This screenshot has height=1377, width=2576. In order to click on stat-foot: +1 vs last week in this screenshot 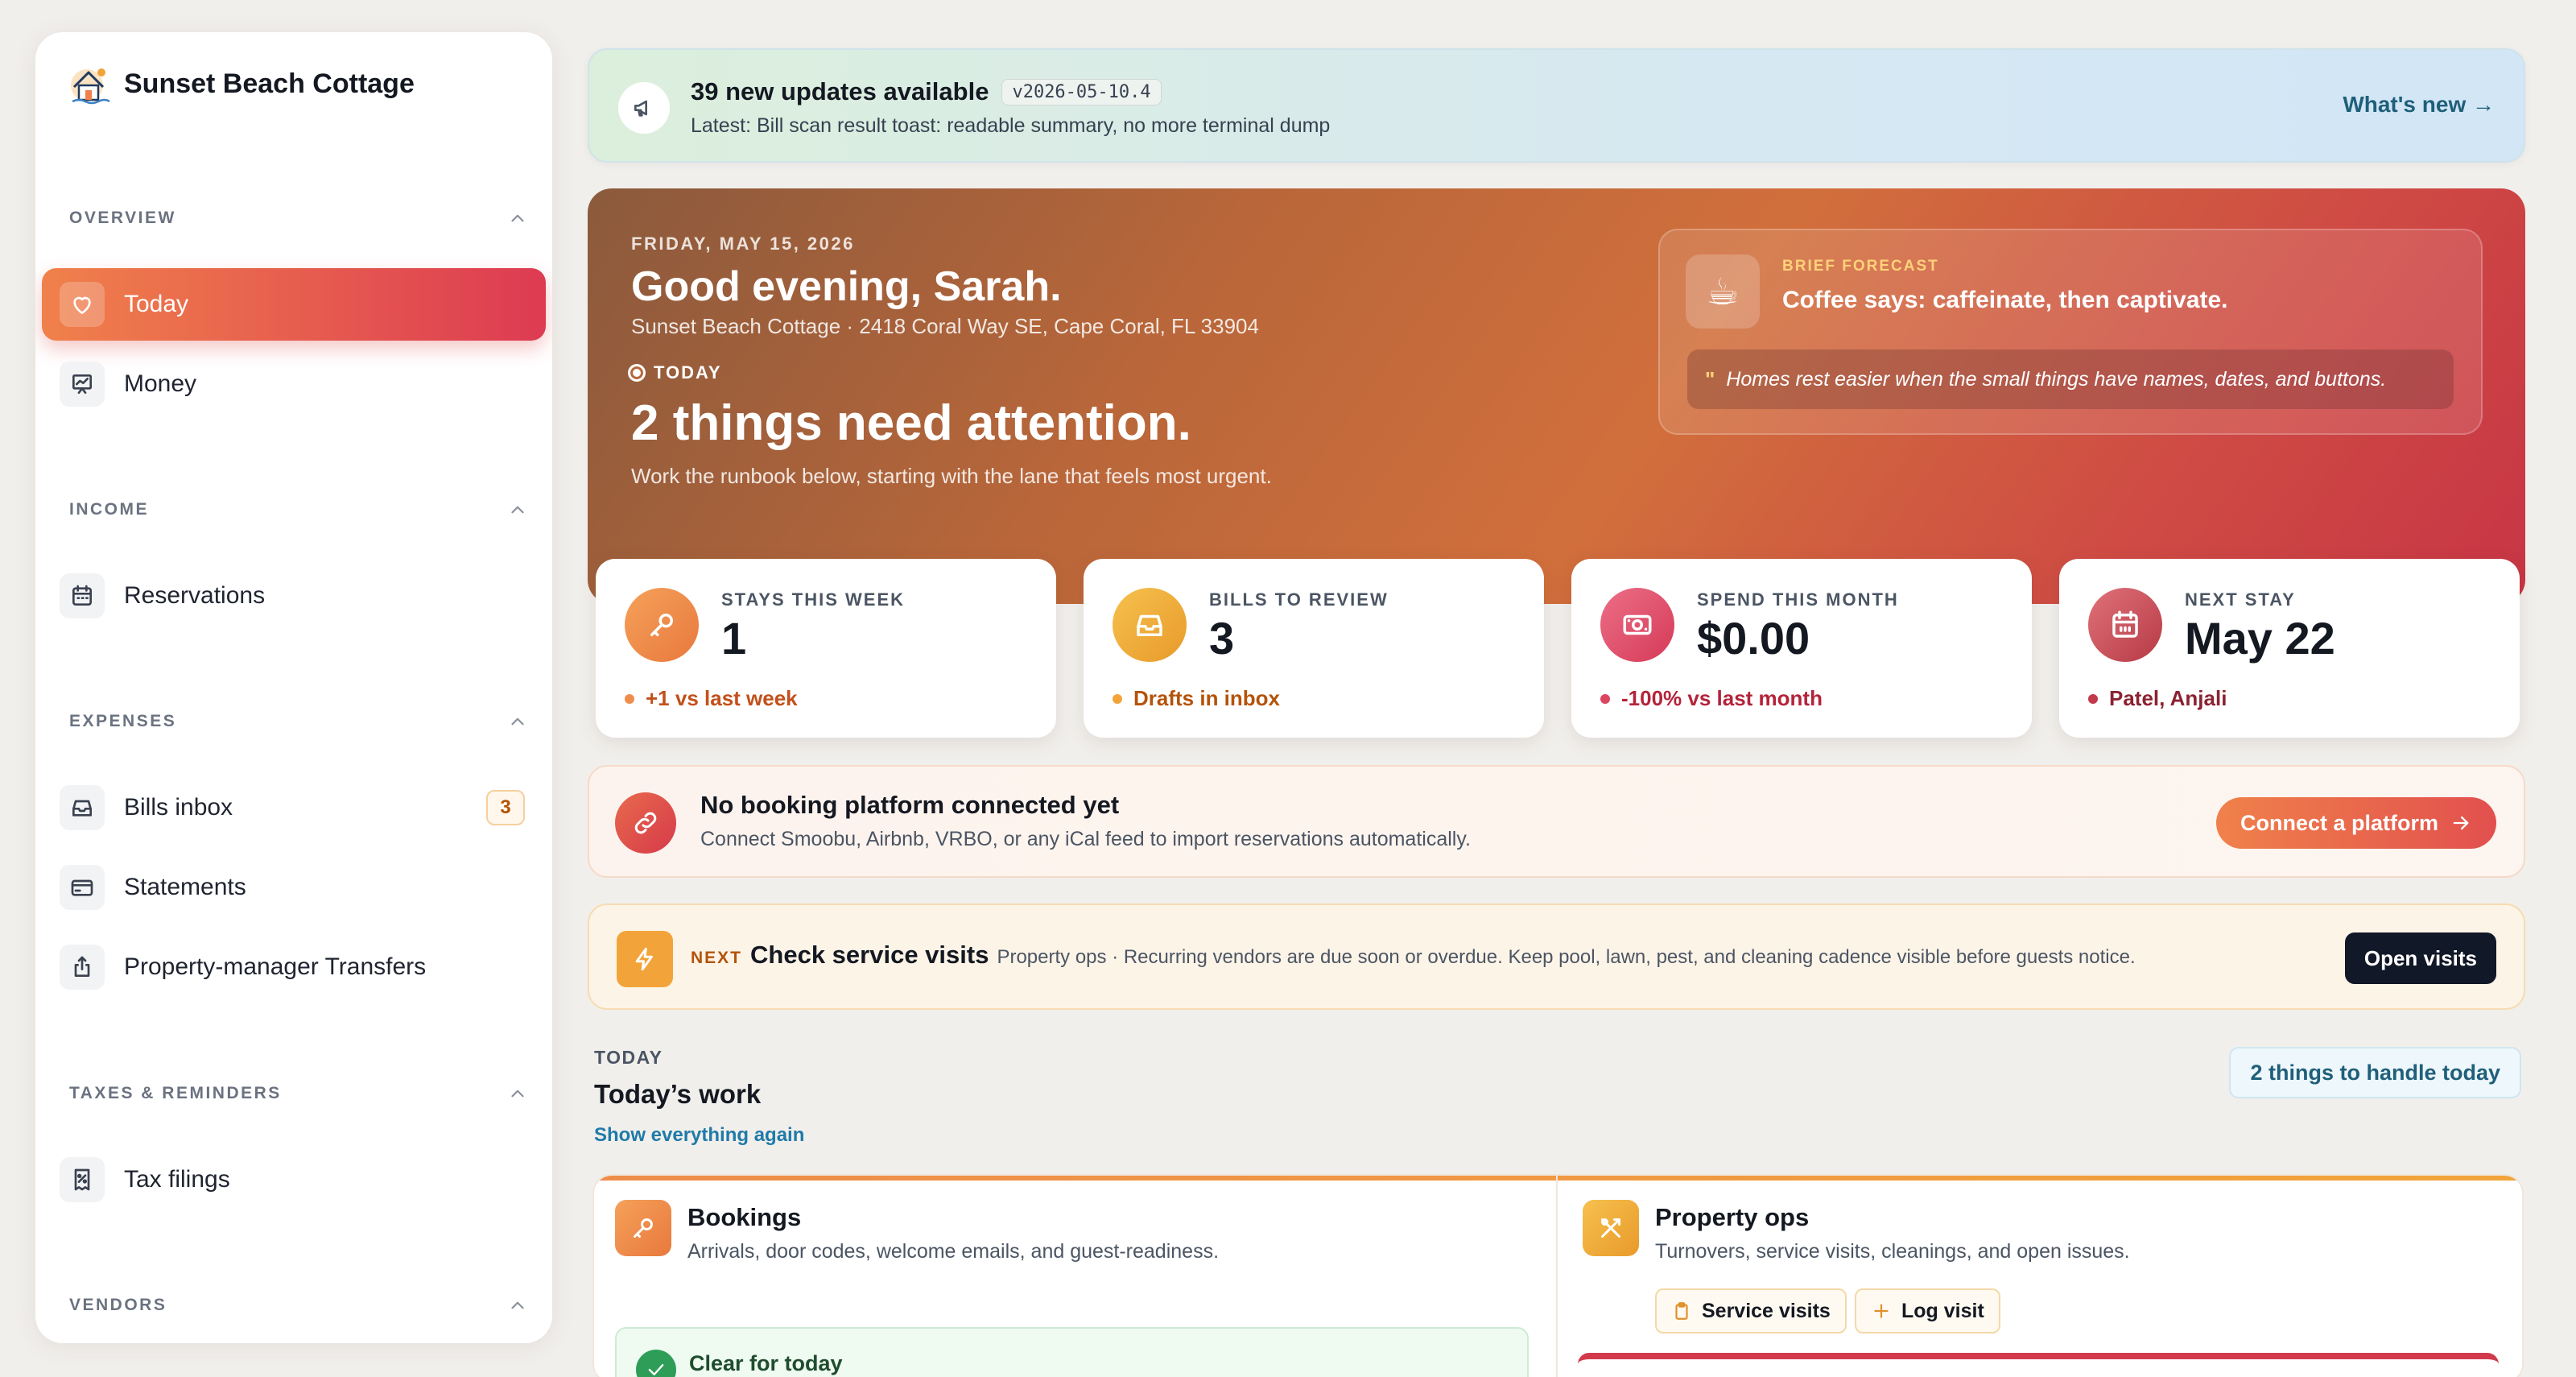, I will do `click(711, 698)`.